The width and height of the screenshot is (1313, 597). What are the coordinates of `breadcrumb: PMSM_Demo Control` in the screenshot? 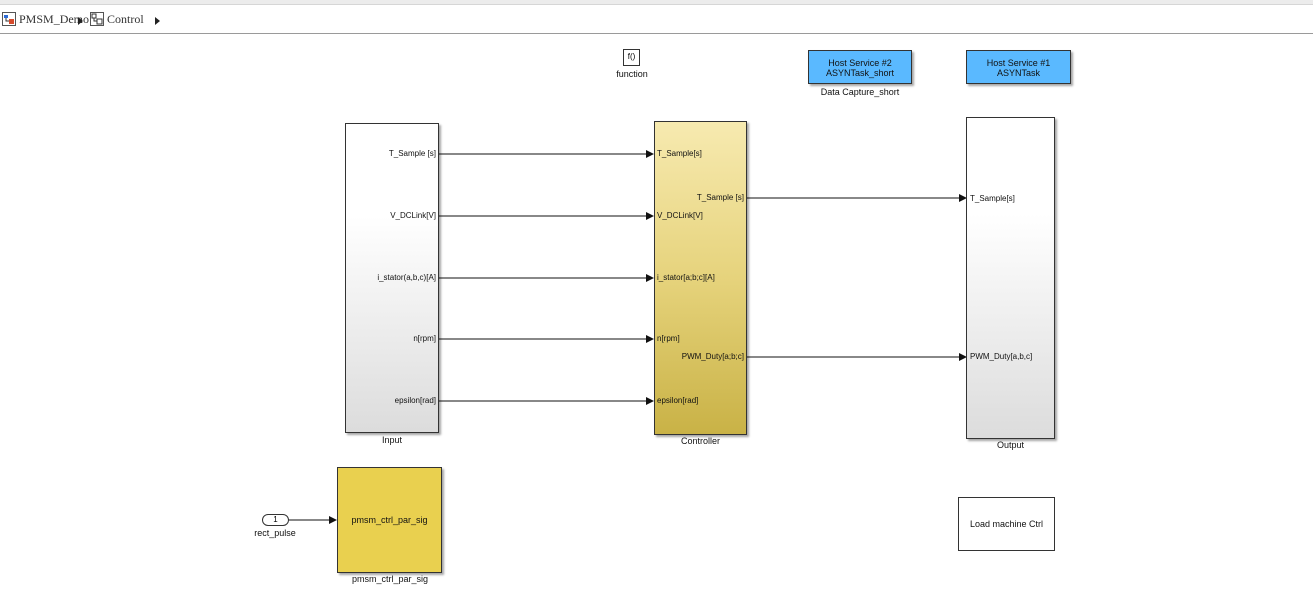 It's located at (656, 19).